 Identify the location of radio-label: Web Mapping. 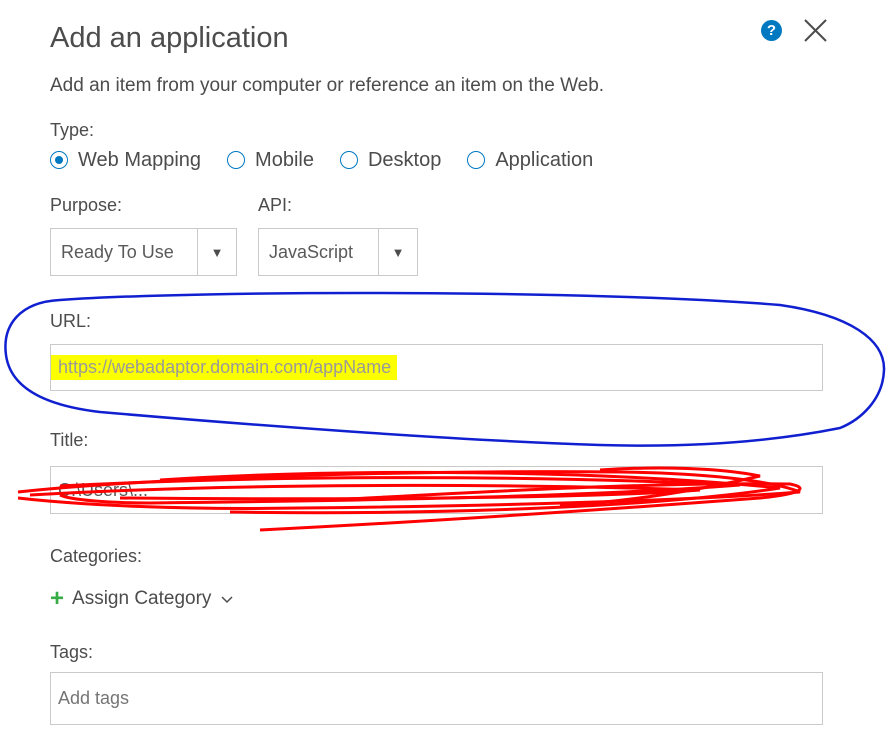
(140, 160).